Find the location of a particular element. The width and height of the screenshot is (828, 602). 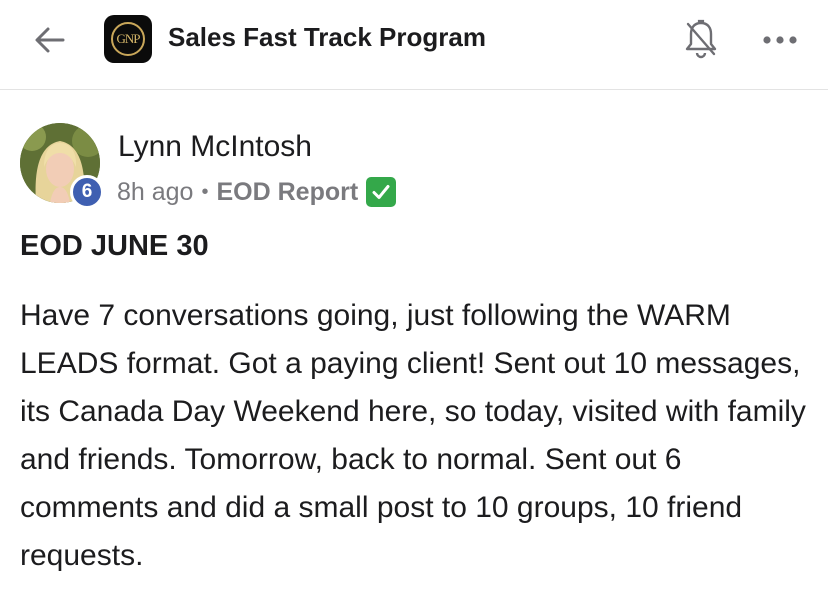

author-level-badge: 6 is located at coordinates (87, 192).